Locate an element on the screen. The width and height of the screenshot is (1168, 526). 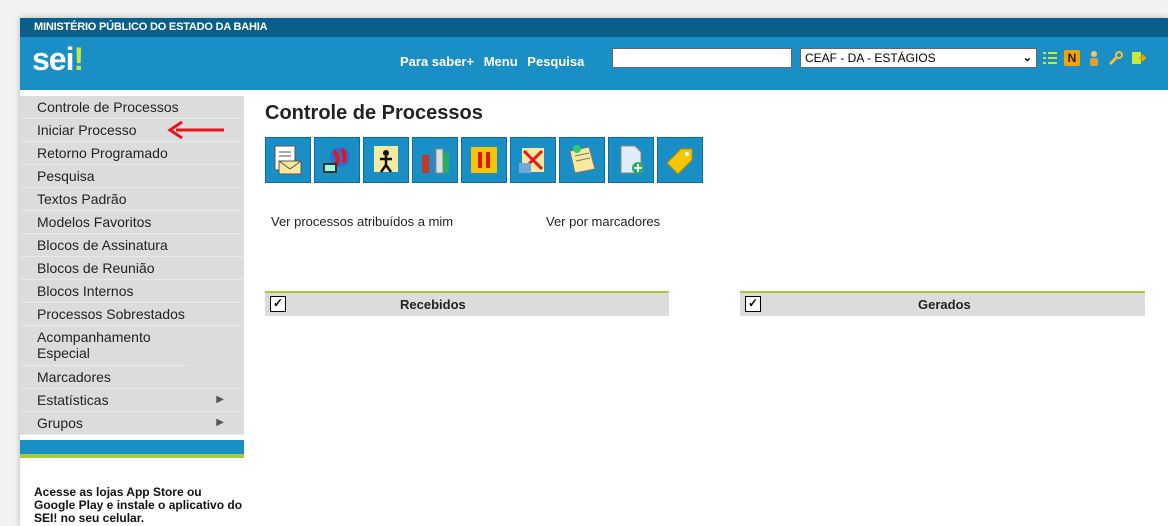
pause-button is located at coordinates (484, 160).